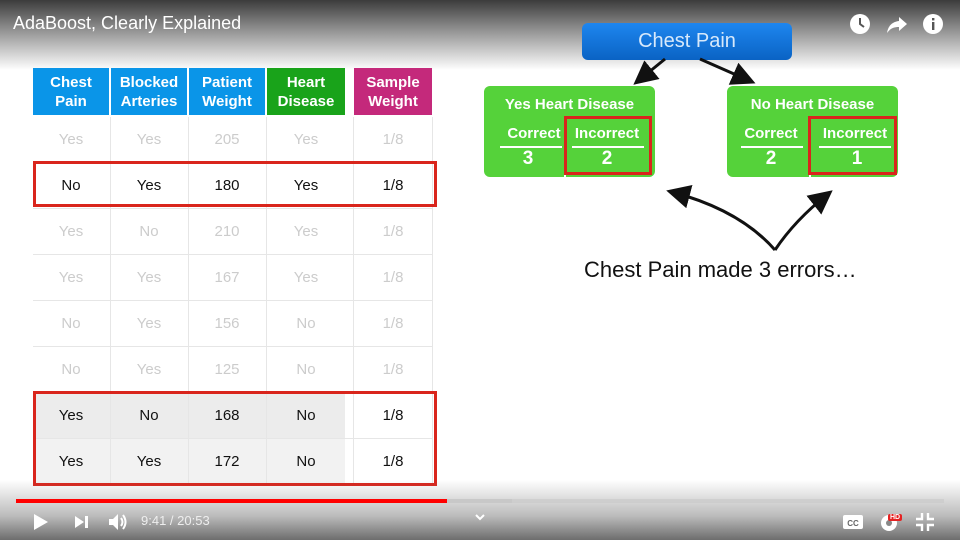 The image size is (960, 540). What do you see at coordinates (306, 91) in the screenshot?
I see `header-heart-disease: Heart Disease` at bounding box center [306, 91].